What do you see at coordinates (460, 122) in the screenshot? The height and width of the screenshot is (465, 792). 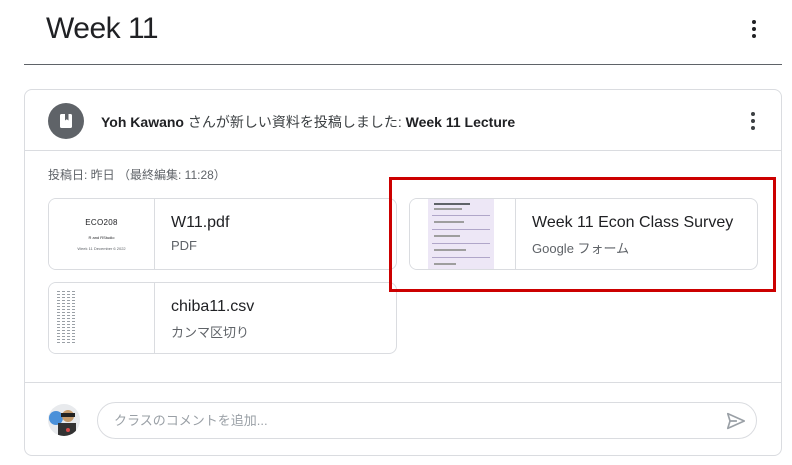 I see `material-title: Week 11 Lecture` at bounding box center [460, 122].